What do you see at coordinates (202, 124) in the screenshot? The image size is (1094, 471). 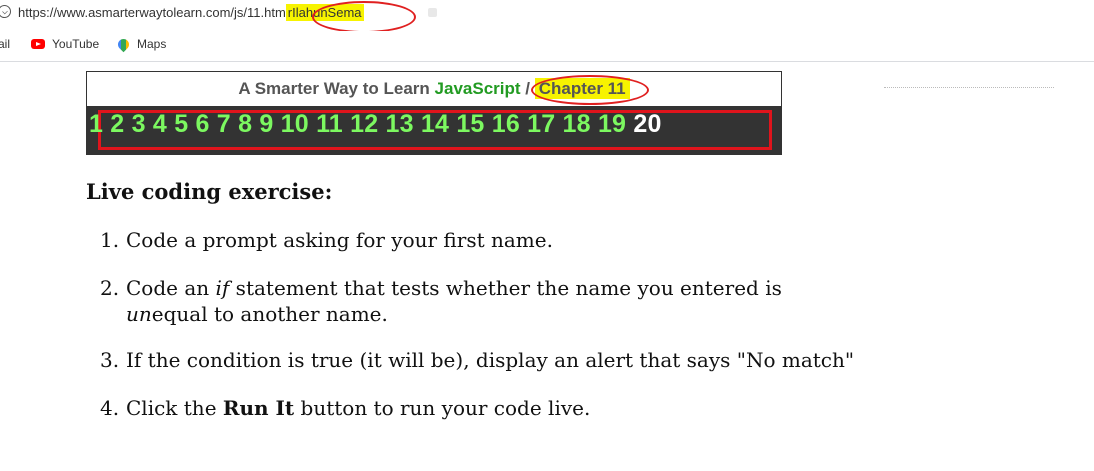 I see `chapter-number-link: 6` at bounding box center [202, 124].